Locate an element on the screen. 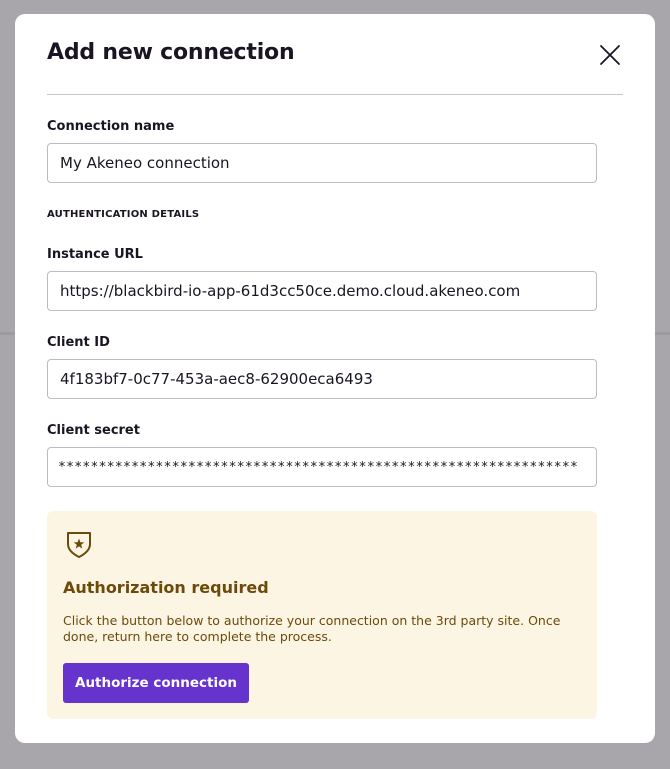 The height and width of the screenshot is (769, 670). dialog-title: Add new connection is located at coordinates (171, 52).